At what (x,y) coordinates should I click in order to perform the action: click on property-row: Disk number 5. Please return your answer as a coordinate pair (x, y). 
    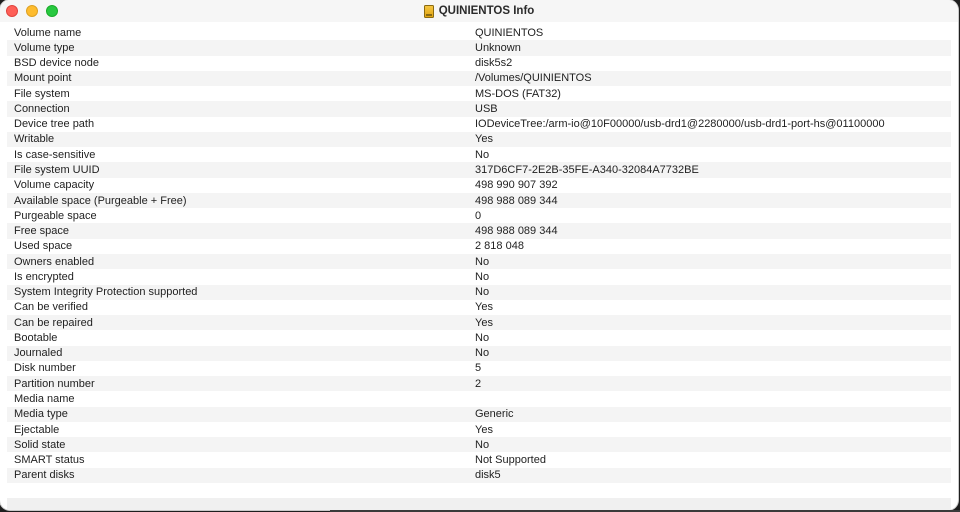
    Looking at the image, I should click on (479, 368).